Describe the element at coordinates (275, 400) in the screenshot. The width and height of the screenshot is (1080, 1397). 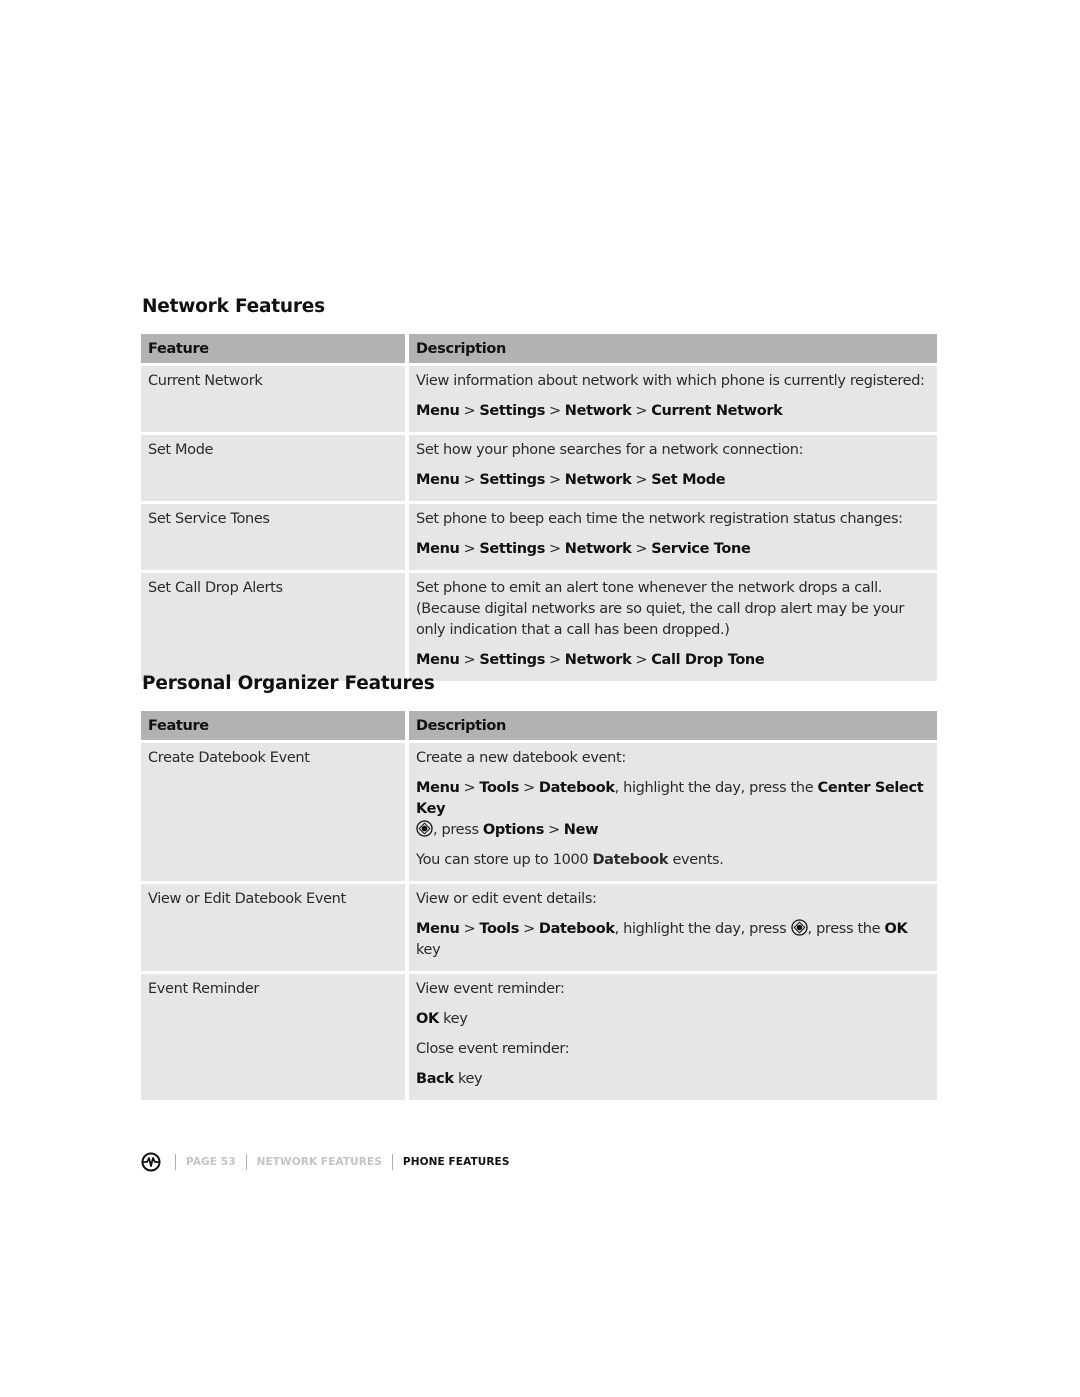
I see `feature-cell: Current Network` at that location.